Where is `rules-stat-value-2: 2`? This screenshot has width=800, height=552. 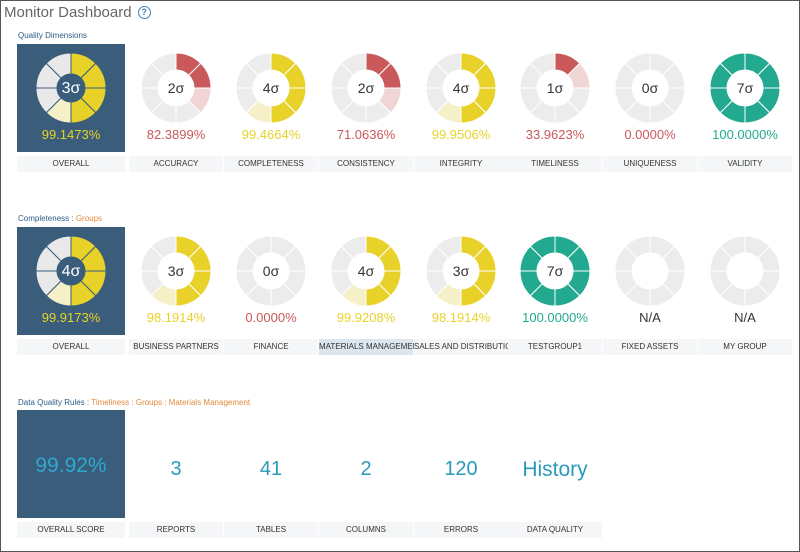 rules-stat-value-2: 2 is located at coordinates (366, 469).